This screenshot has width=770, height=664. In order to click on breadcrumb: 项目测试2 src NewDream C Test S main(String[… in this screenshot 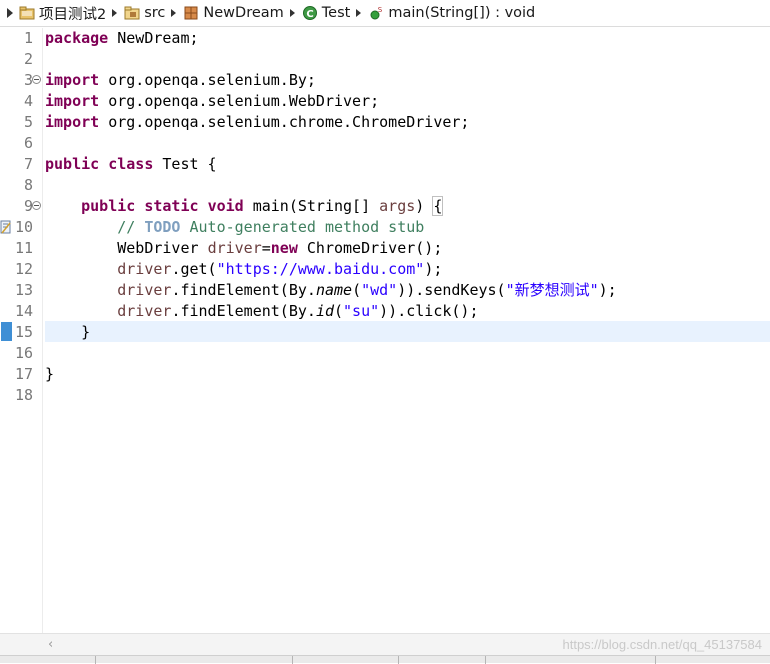, I will do `click(385, 13)`.